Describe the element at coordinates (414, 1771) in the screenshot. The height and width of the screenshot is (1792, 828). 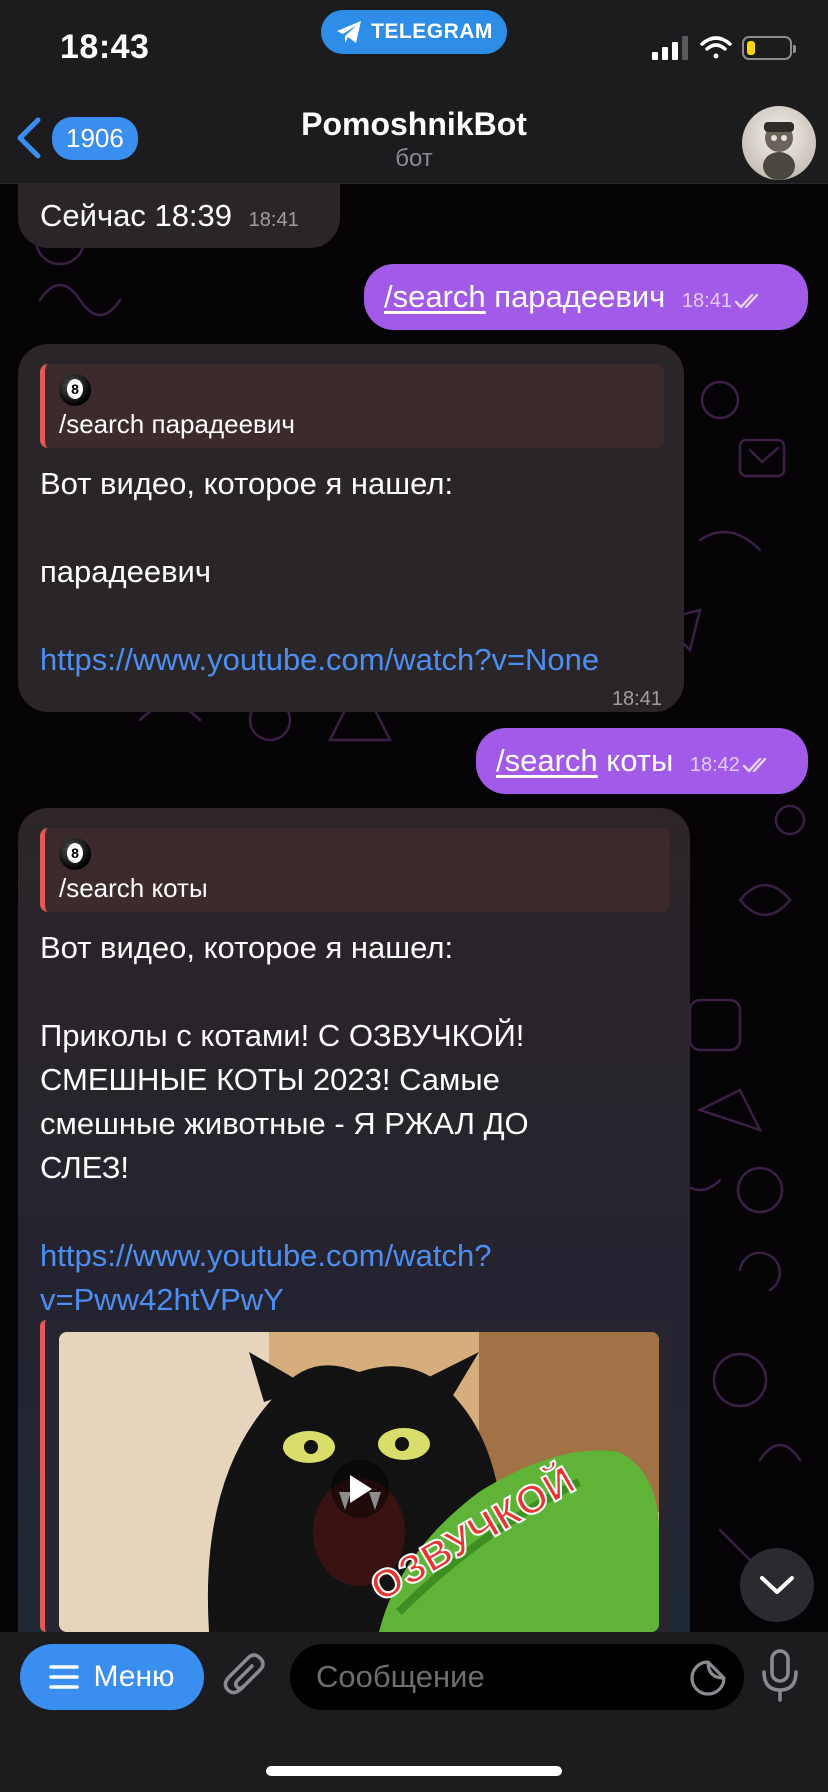
I see `home-indicator` at that location.